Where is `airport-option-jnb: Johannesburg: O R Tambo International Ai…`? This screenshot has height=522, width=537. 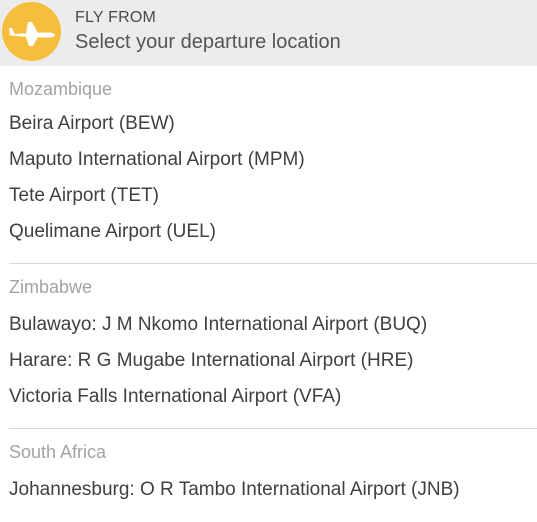 airport-option-jnb: Johannesburg: O R Tambo International Ai… is located at coordinates (268, 490).